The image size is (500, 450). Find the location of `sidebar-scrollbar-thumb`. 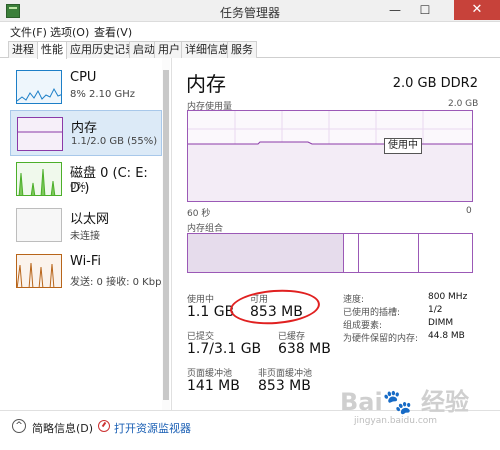

sidebar-scrollbar-thumb is located at coordinates (166, 235).